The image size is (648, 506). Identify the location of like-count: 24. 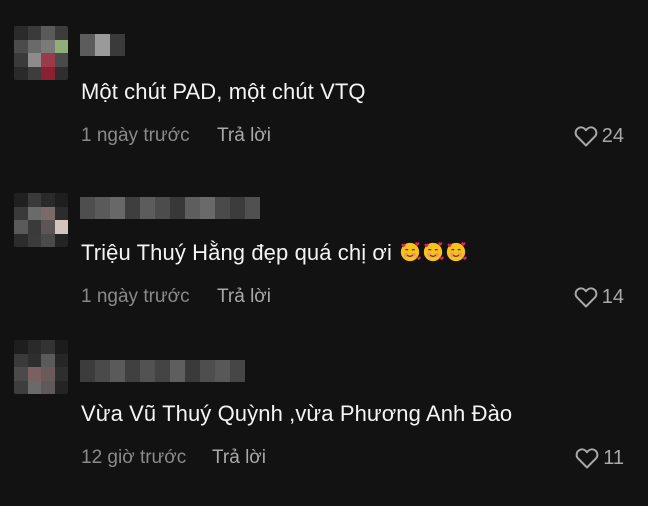
(612, 136).